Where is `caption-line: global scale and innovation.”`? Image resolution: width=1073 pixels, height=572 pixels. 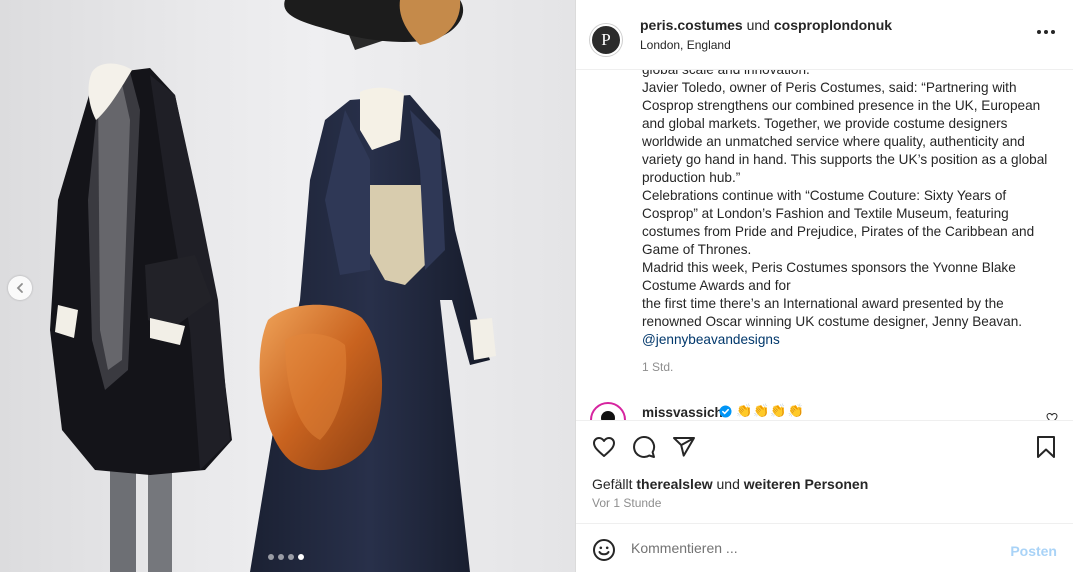
caption-line: global scale and innovation.” is located at coordinates (852, 74).